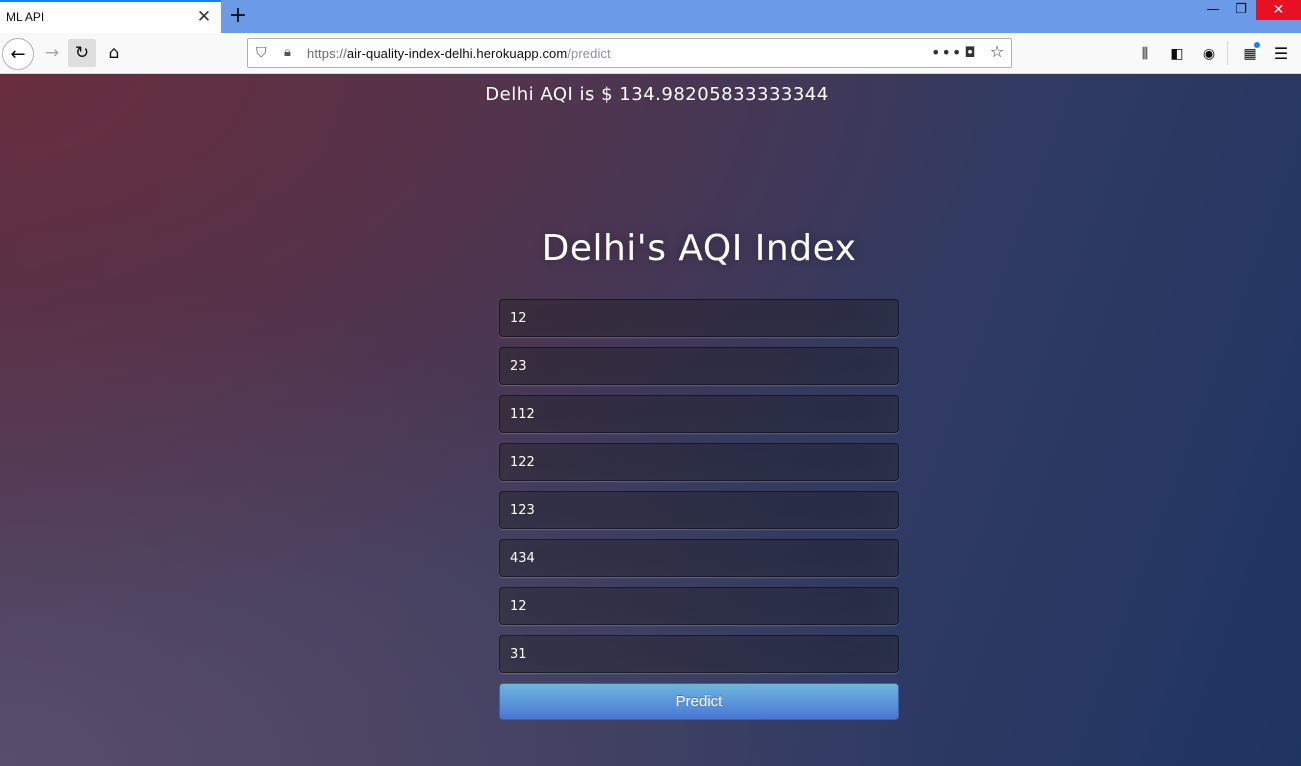  What do you see at coordinates (25, 17) in the screenshot?
I see `tab-title: ML API` at bounding box center [25, 17].